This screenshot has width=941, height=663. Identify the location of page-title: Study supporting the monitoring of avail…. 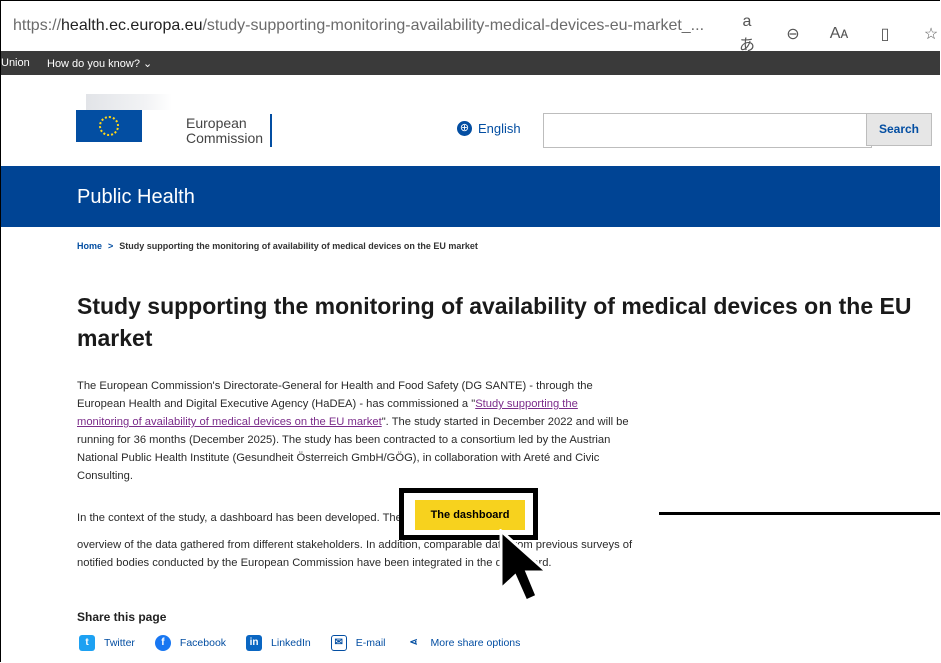
(494, 322).